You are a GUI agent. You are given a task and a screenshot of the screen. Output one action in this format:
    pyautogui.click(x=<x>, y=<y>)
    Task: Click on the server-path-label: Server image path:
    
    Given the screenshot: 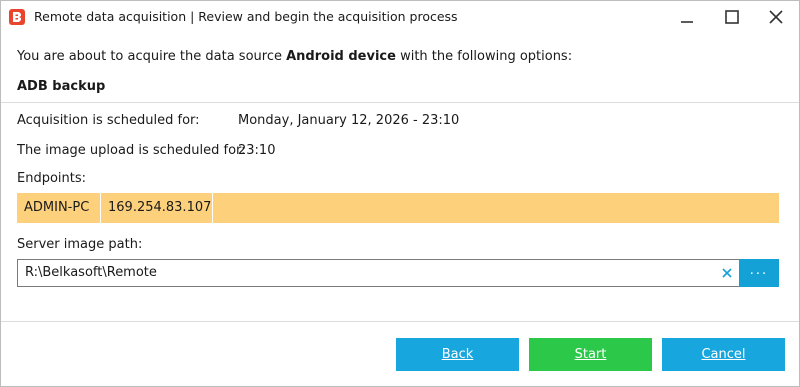 What is the action you would take?
    pyautogui.click(x=80, y=244)
    